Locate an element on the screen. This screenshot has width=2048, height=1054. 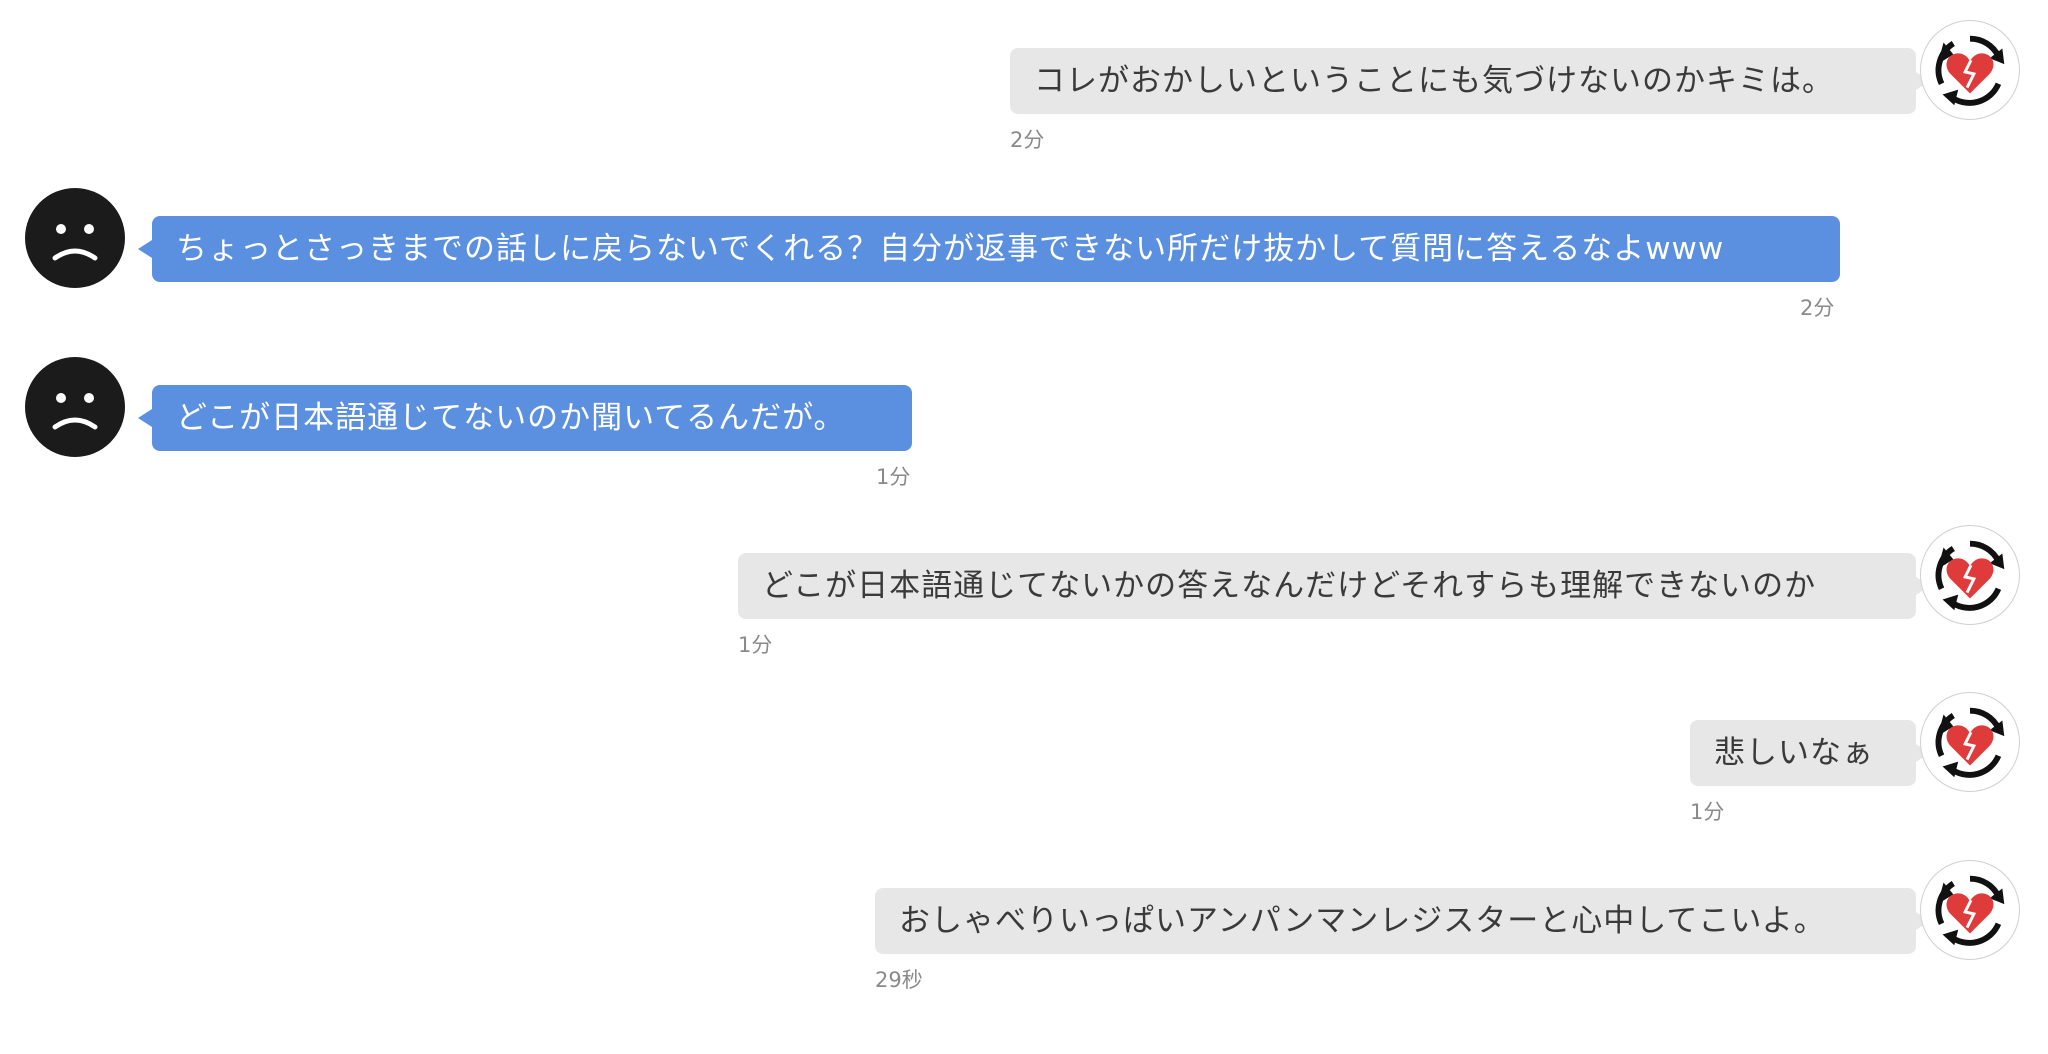
message-bubble-outgoing: コレがおかしいということにも気づけないのかキミは。 is located at coordinates (1470, 81).